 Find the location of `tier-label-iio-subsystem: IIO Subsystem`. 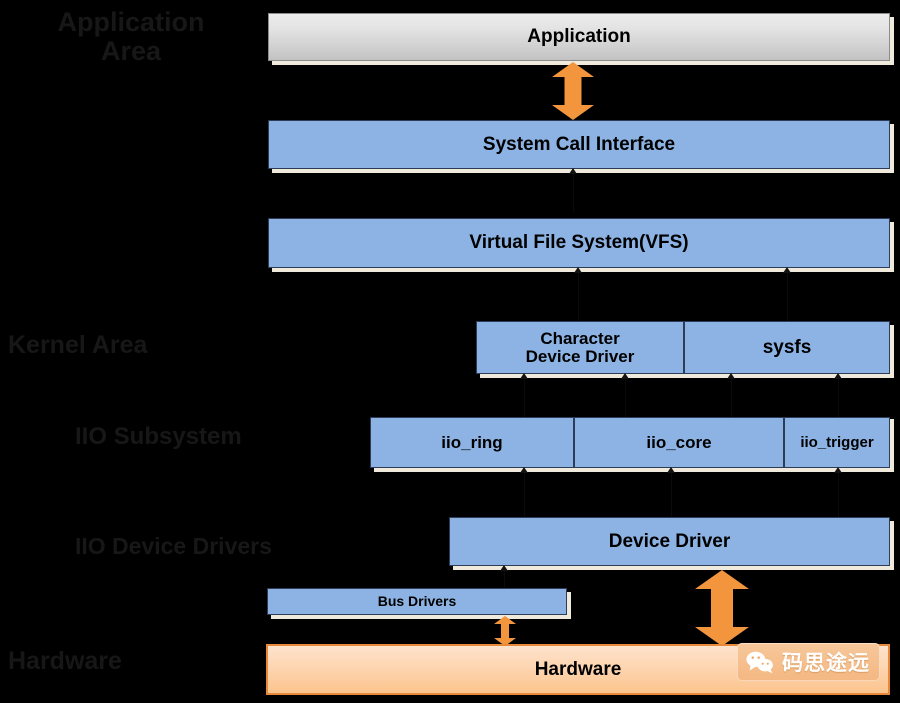

tier-label-iio-subsystem: IIO Subsystem is located at coordinates (158, 436).